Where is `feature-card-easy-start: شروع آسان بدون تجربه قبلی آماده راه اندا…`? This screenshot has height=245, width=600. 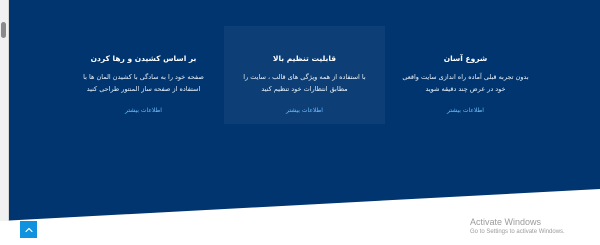 feature-card-easy-start: شروع آسان بدون تجربه قبلی آماده راه اندا… is located at coordinates (465, 75).